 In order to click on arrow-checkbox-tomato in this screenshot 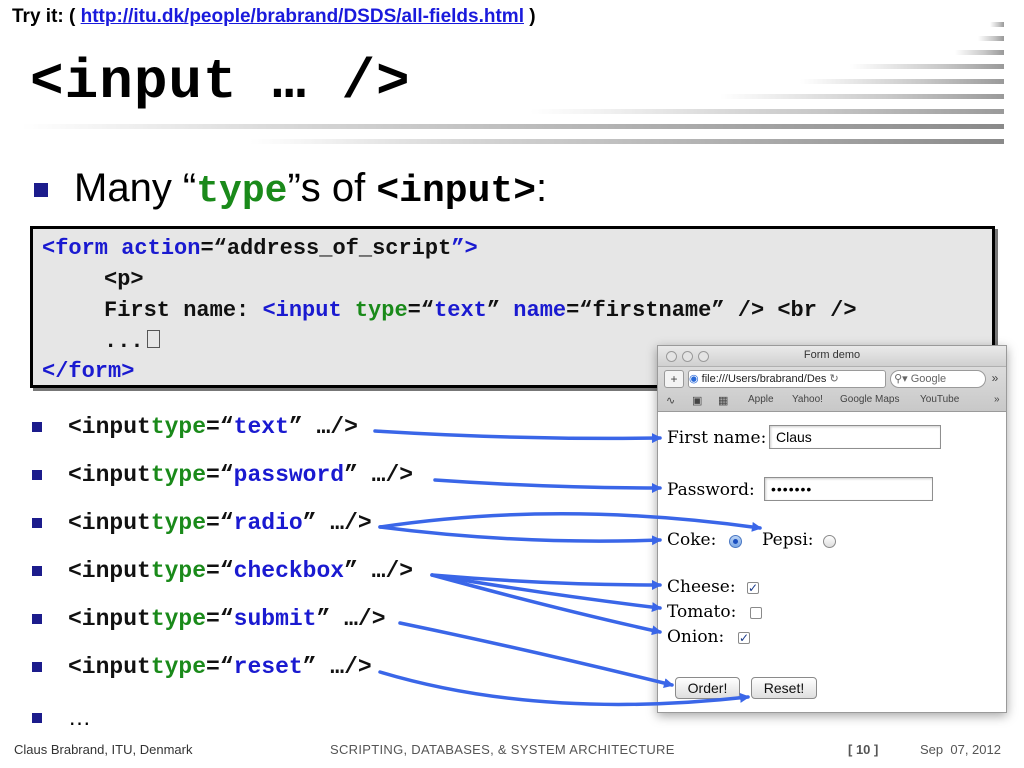, I will do `click(546, 593)`.